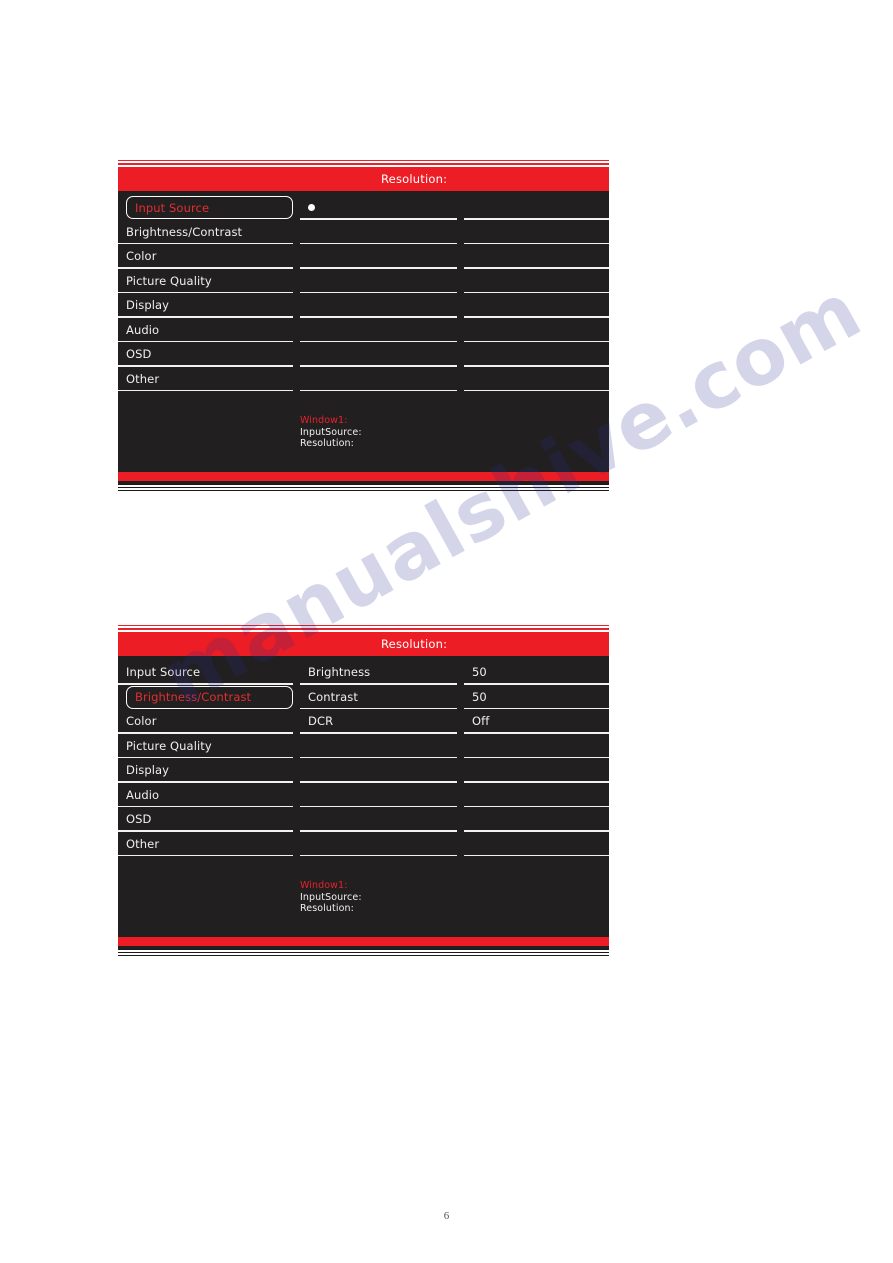  Describe the element at coordinates (143, 843) in the screenshot. I see `osd-menu-item-label: Other` at that location.